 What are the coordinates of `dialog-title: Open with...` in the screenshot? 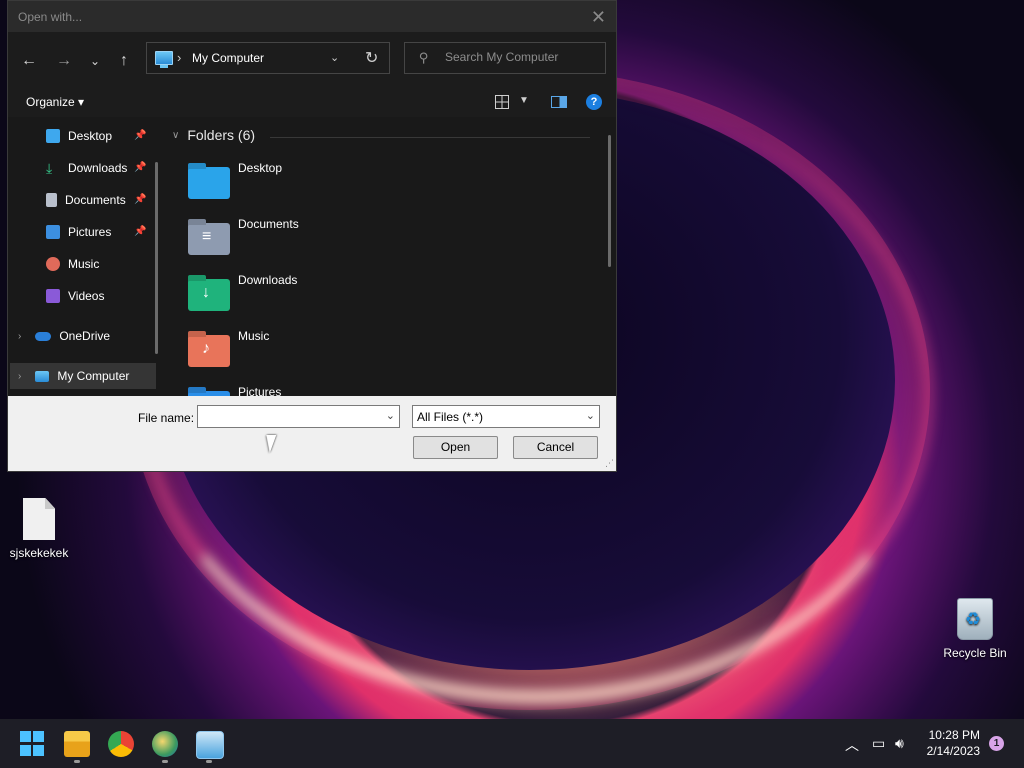 It's located at (50, 16).